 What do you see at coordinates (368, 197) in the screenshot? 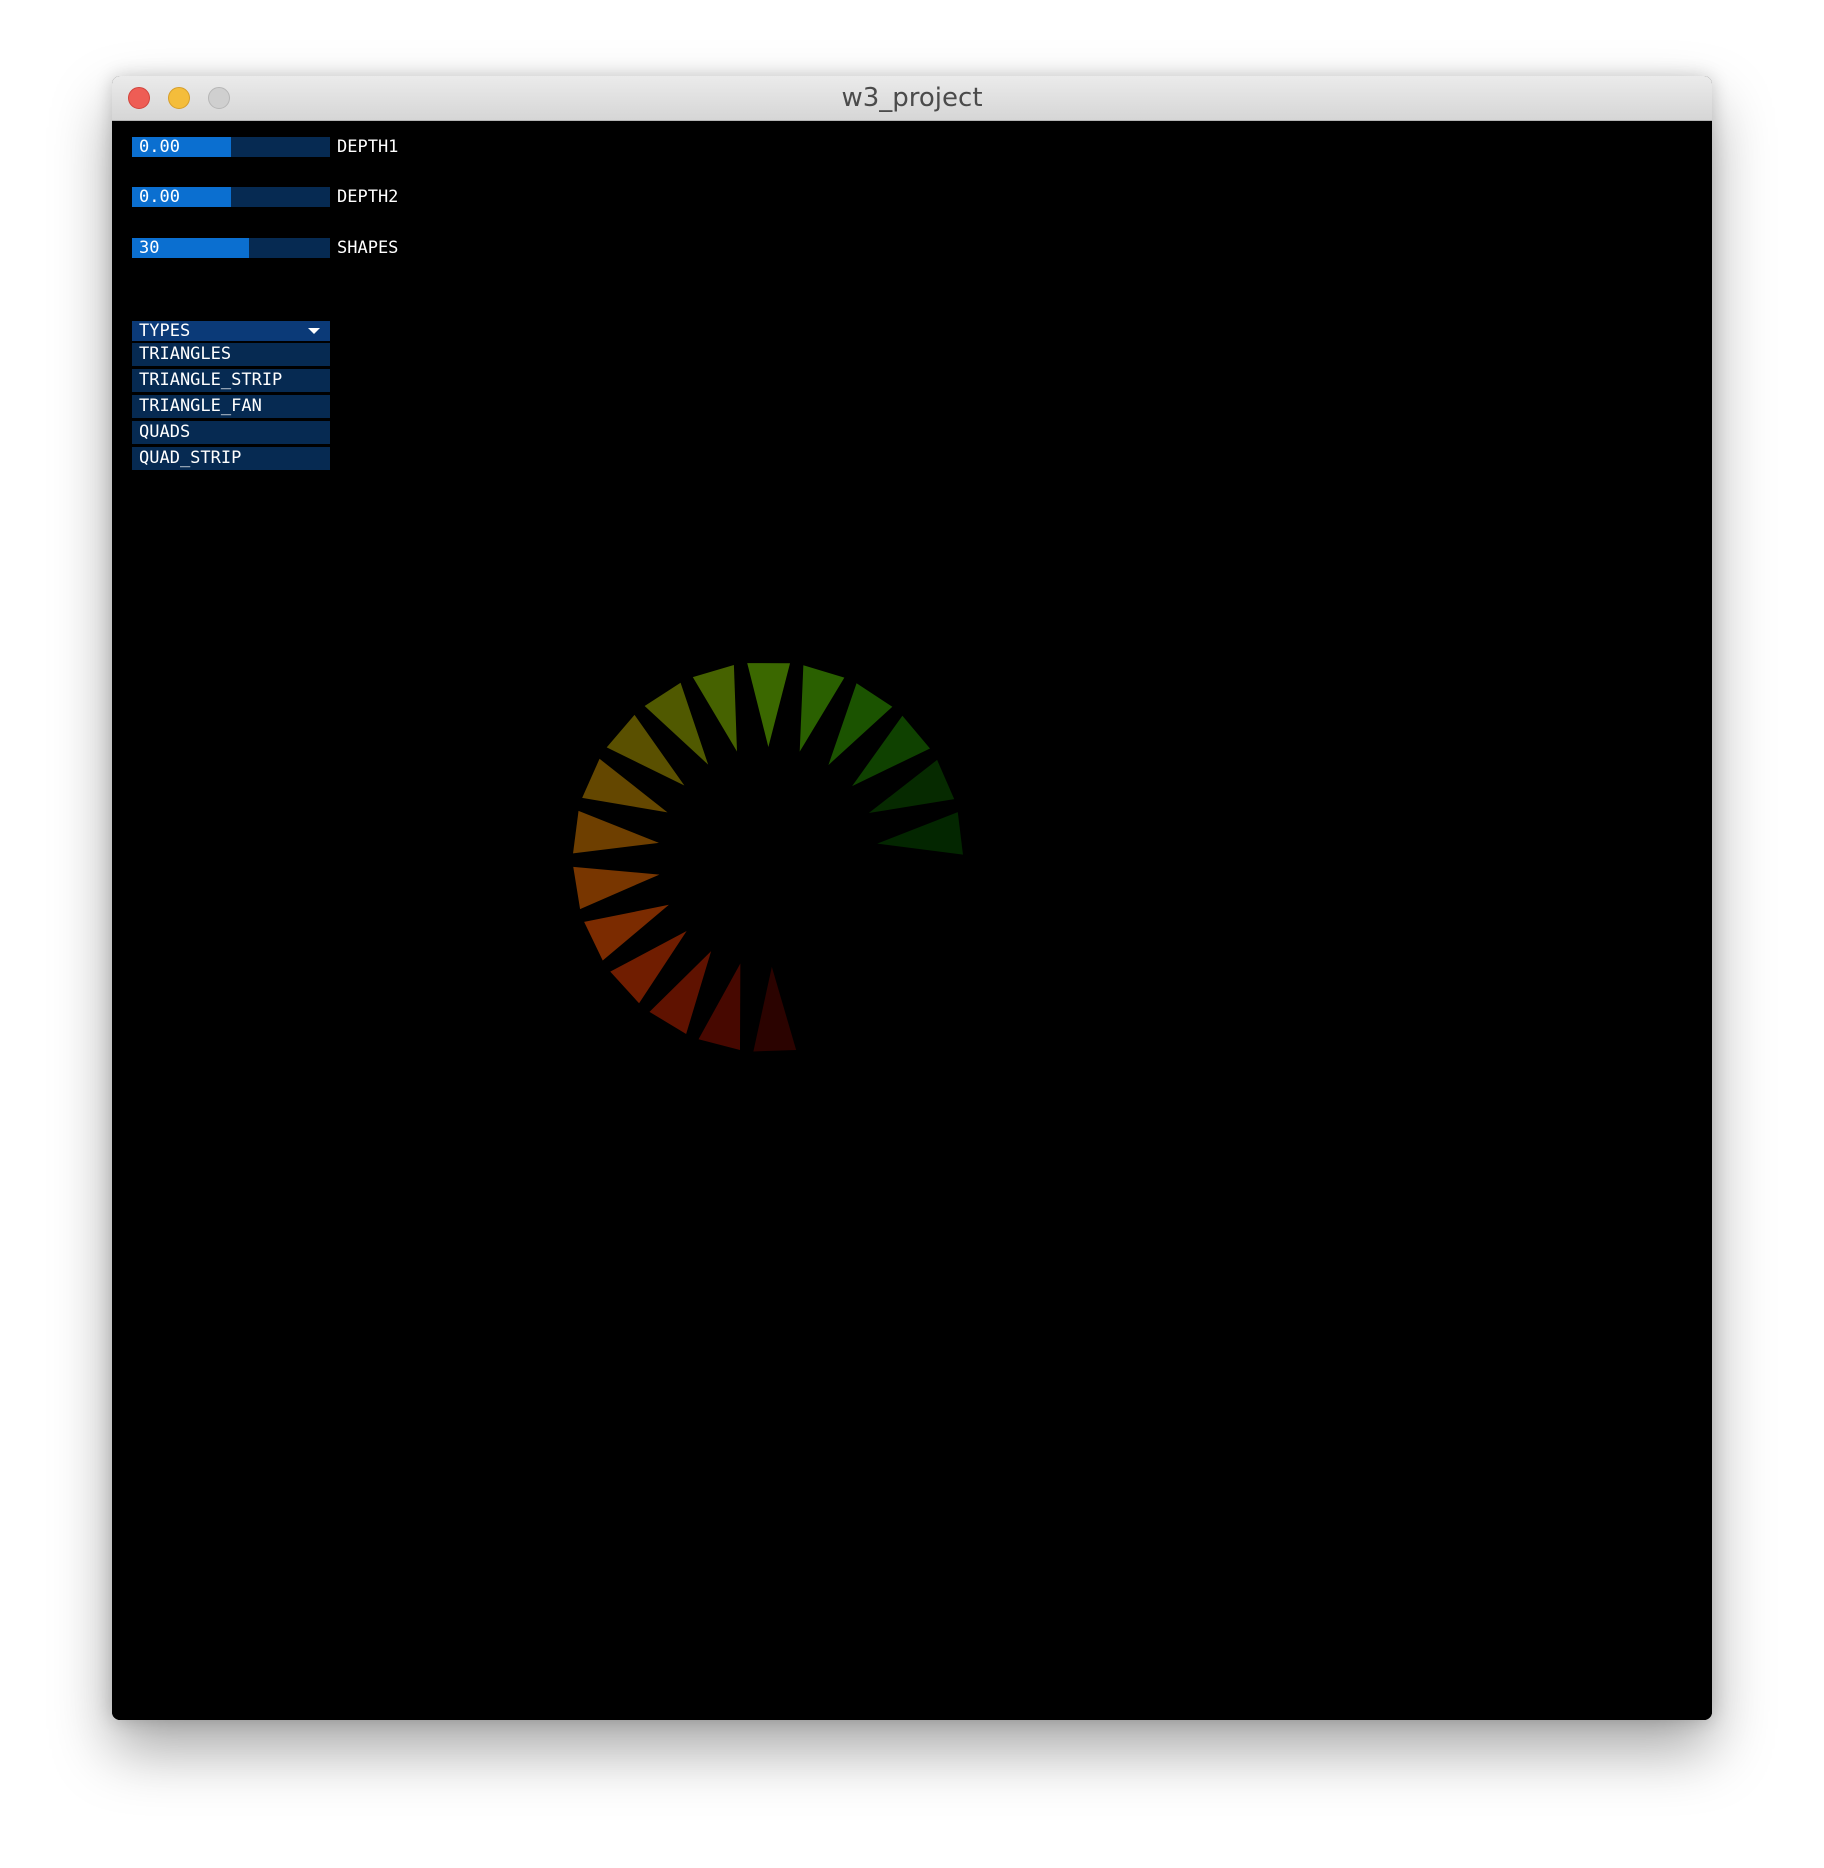
I see `depth2-label: DEPTH2` at bounding box center [368, 197].